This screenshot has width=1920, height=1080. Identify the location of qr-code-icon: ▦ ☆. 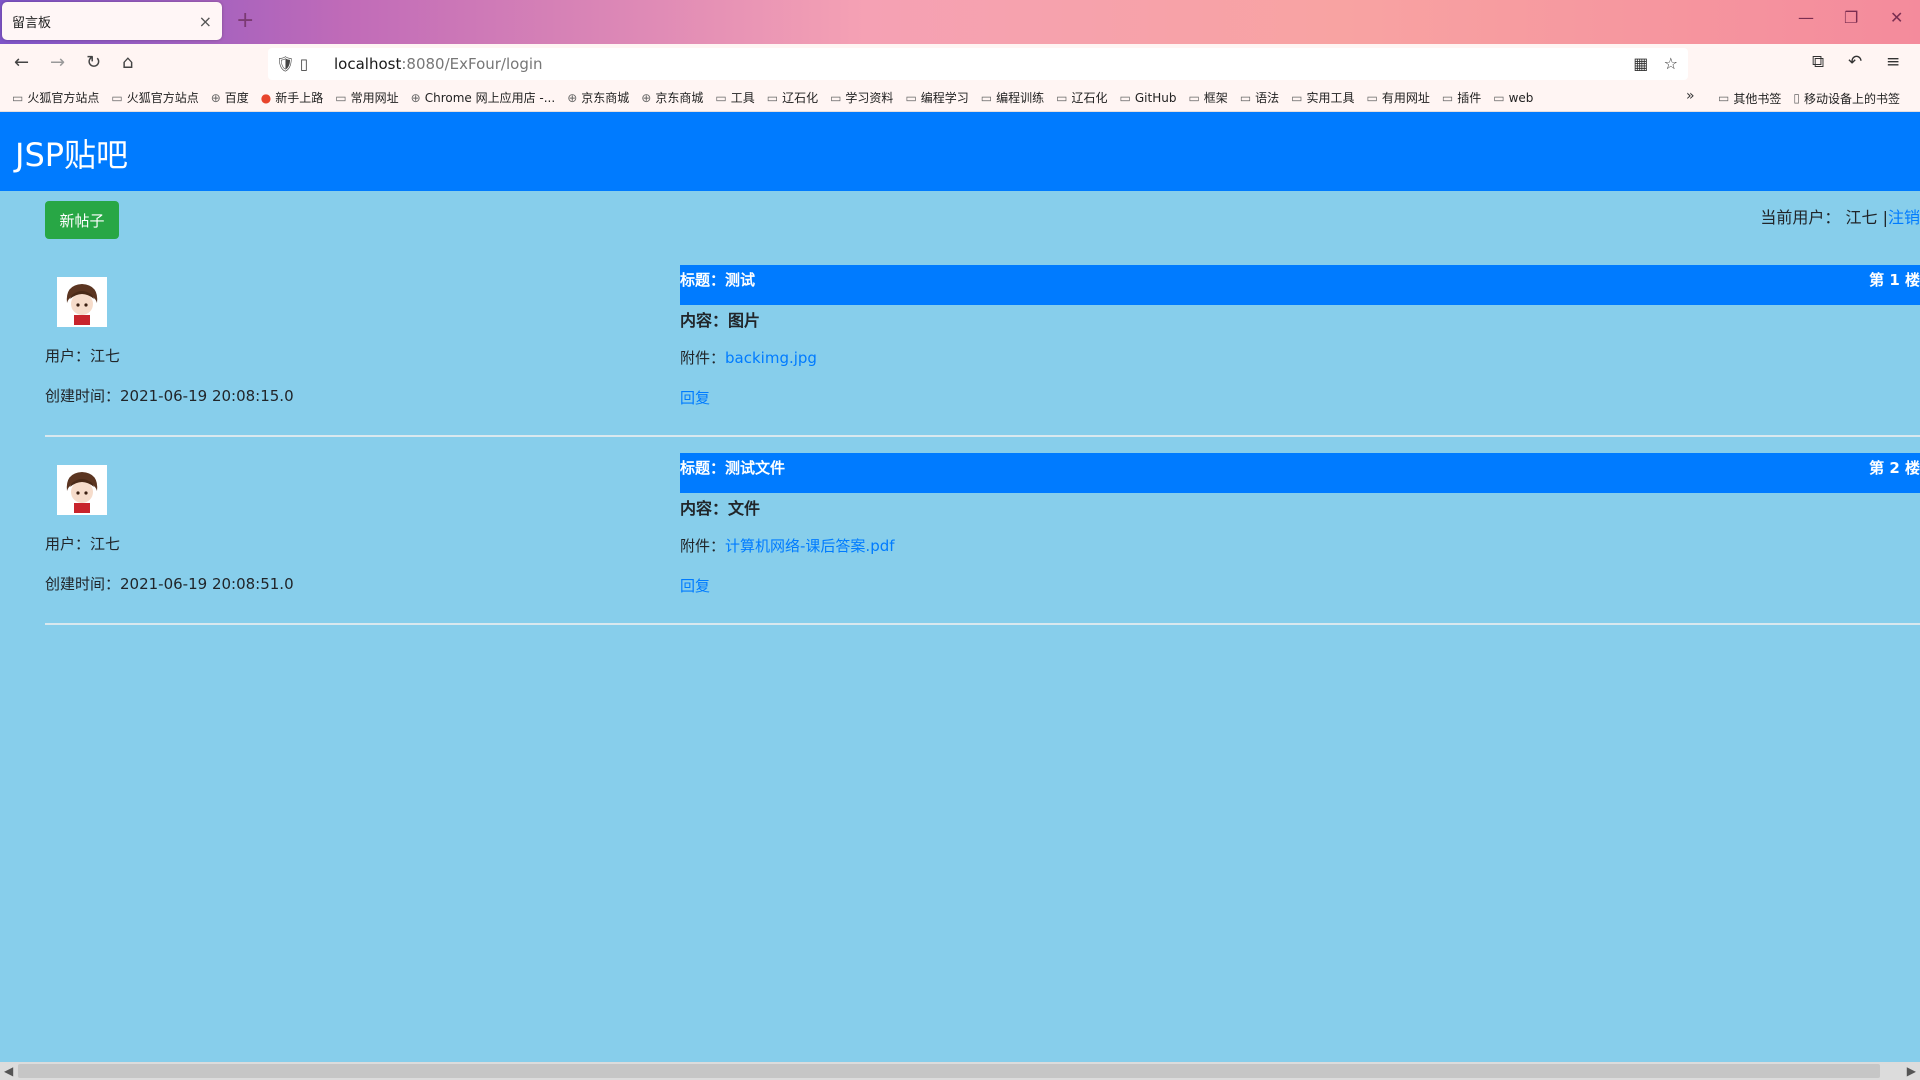
(1655, 63).